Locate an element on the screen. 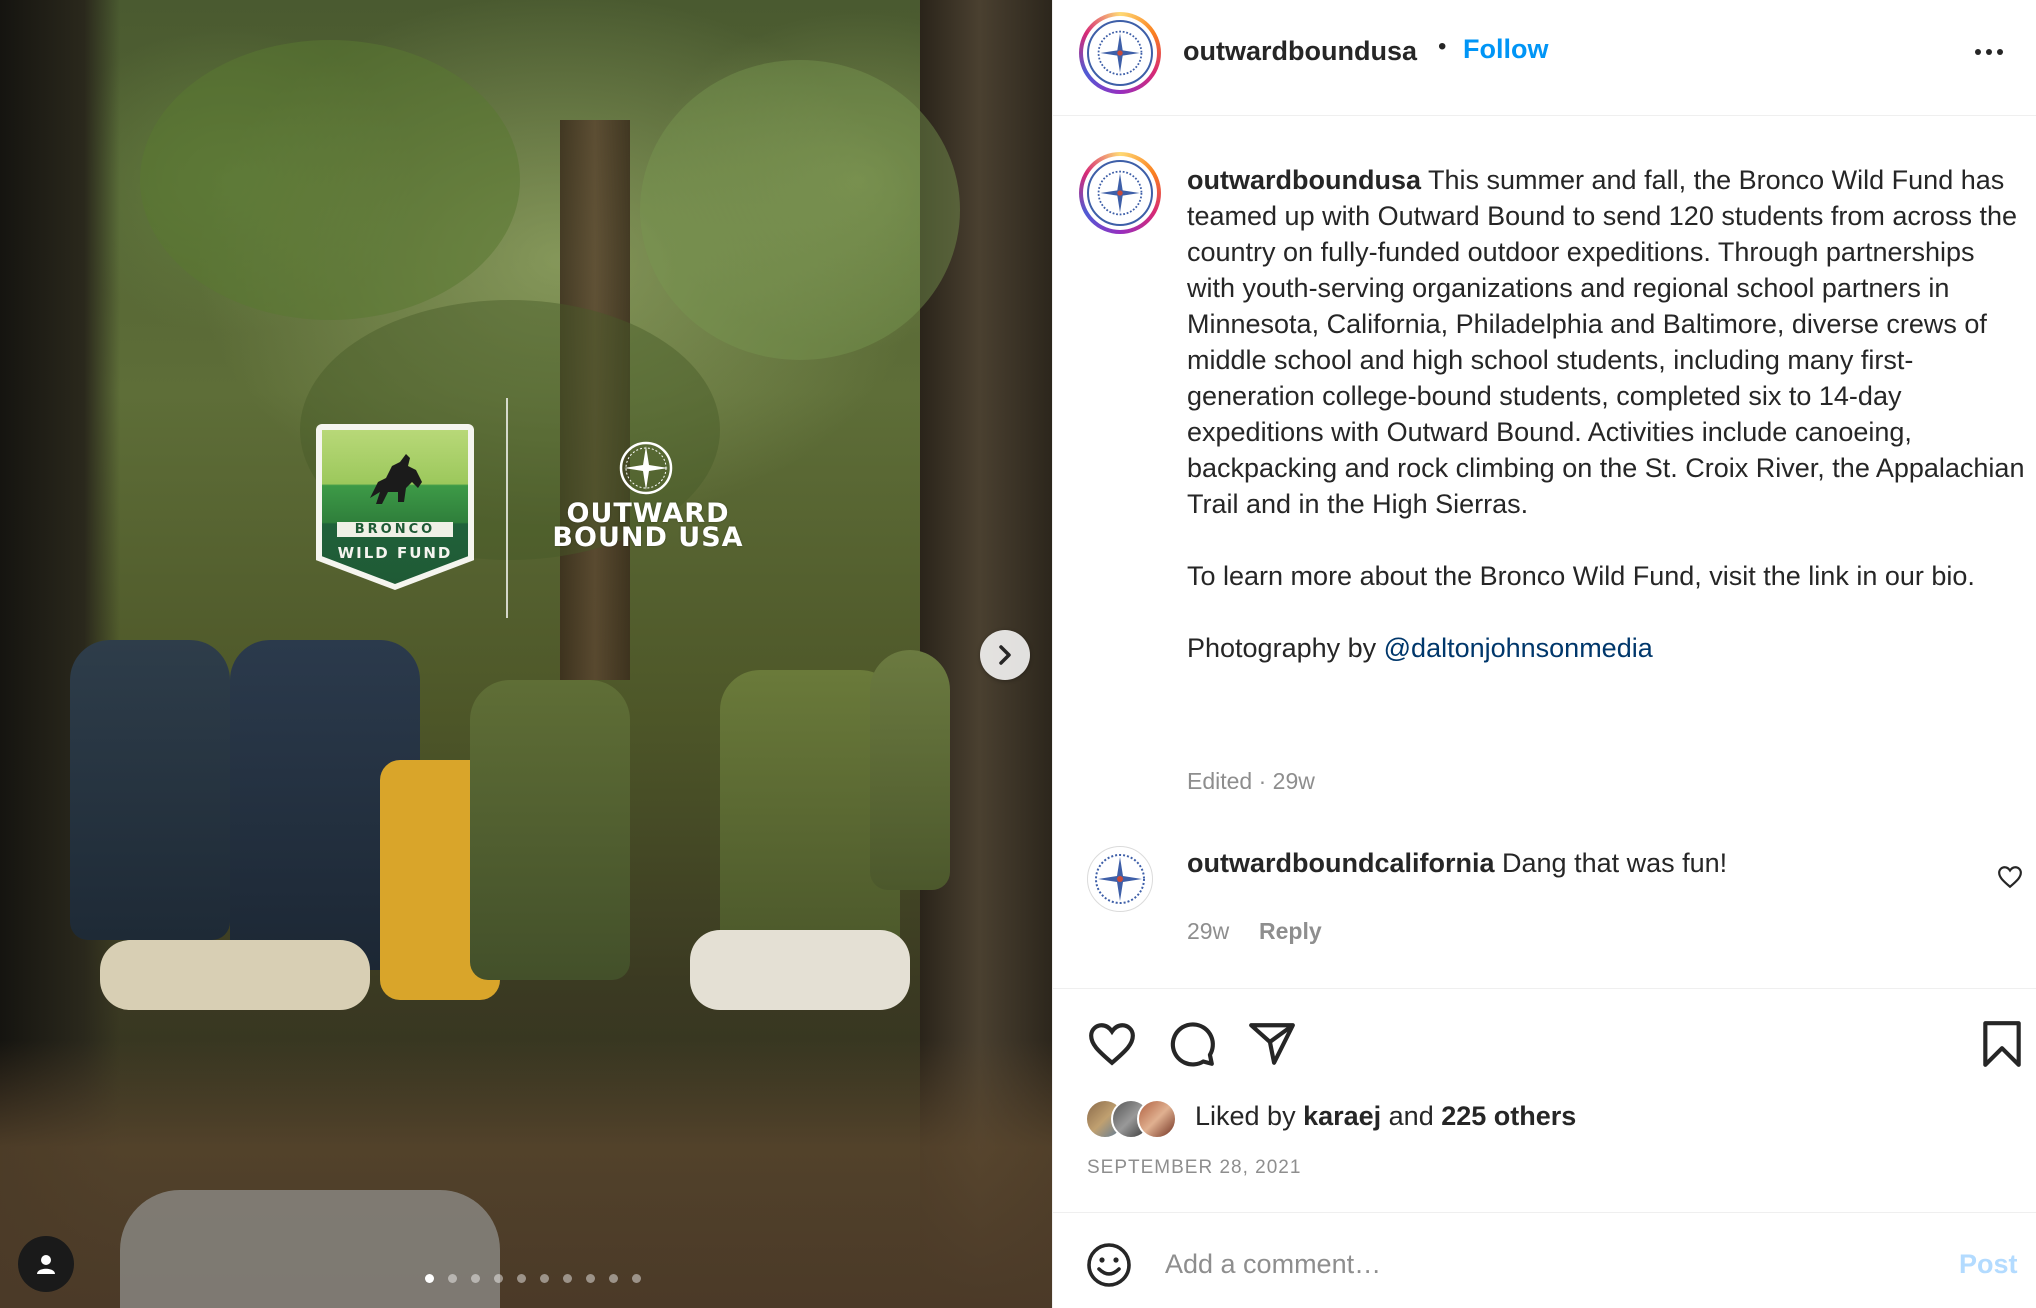  reply-button: Reply is located at coordinates (1290, 931).